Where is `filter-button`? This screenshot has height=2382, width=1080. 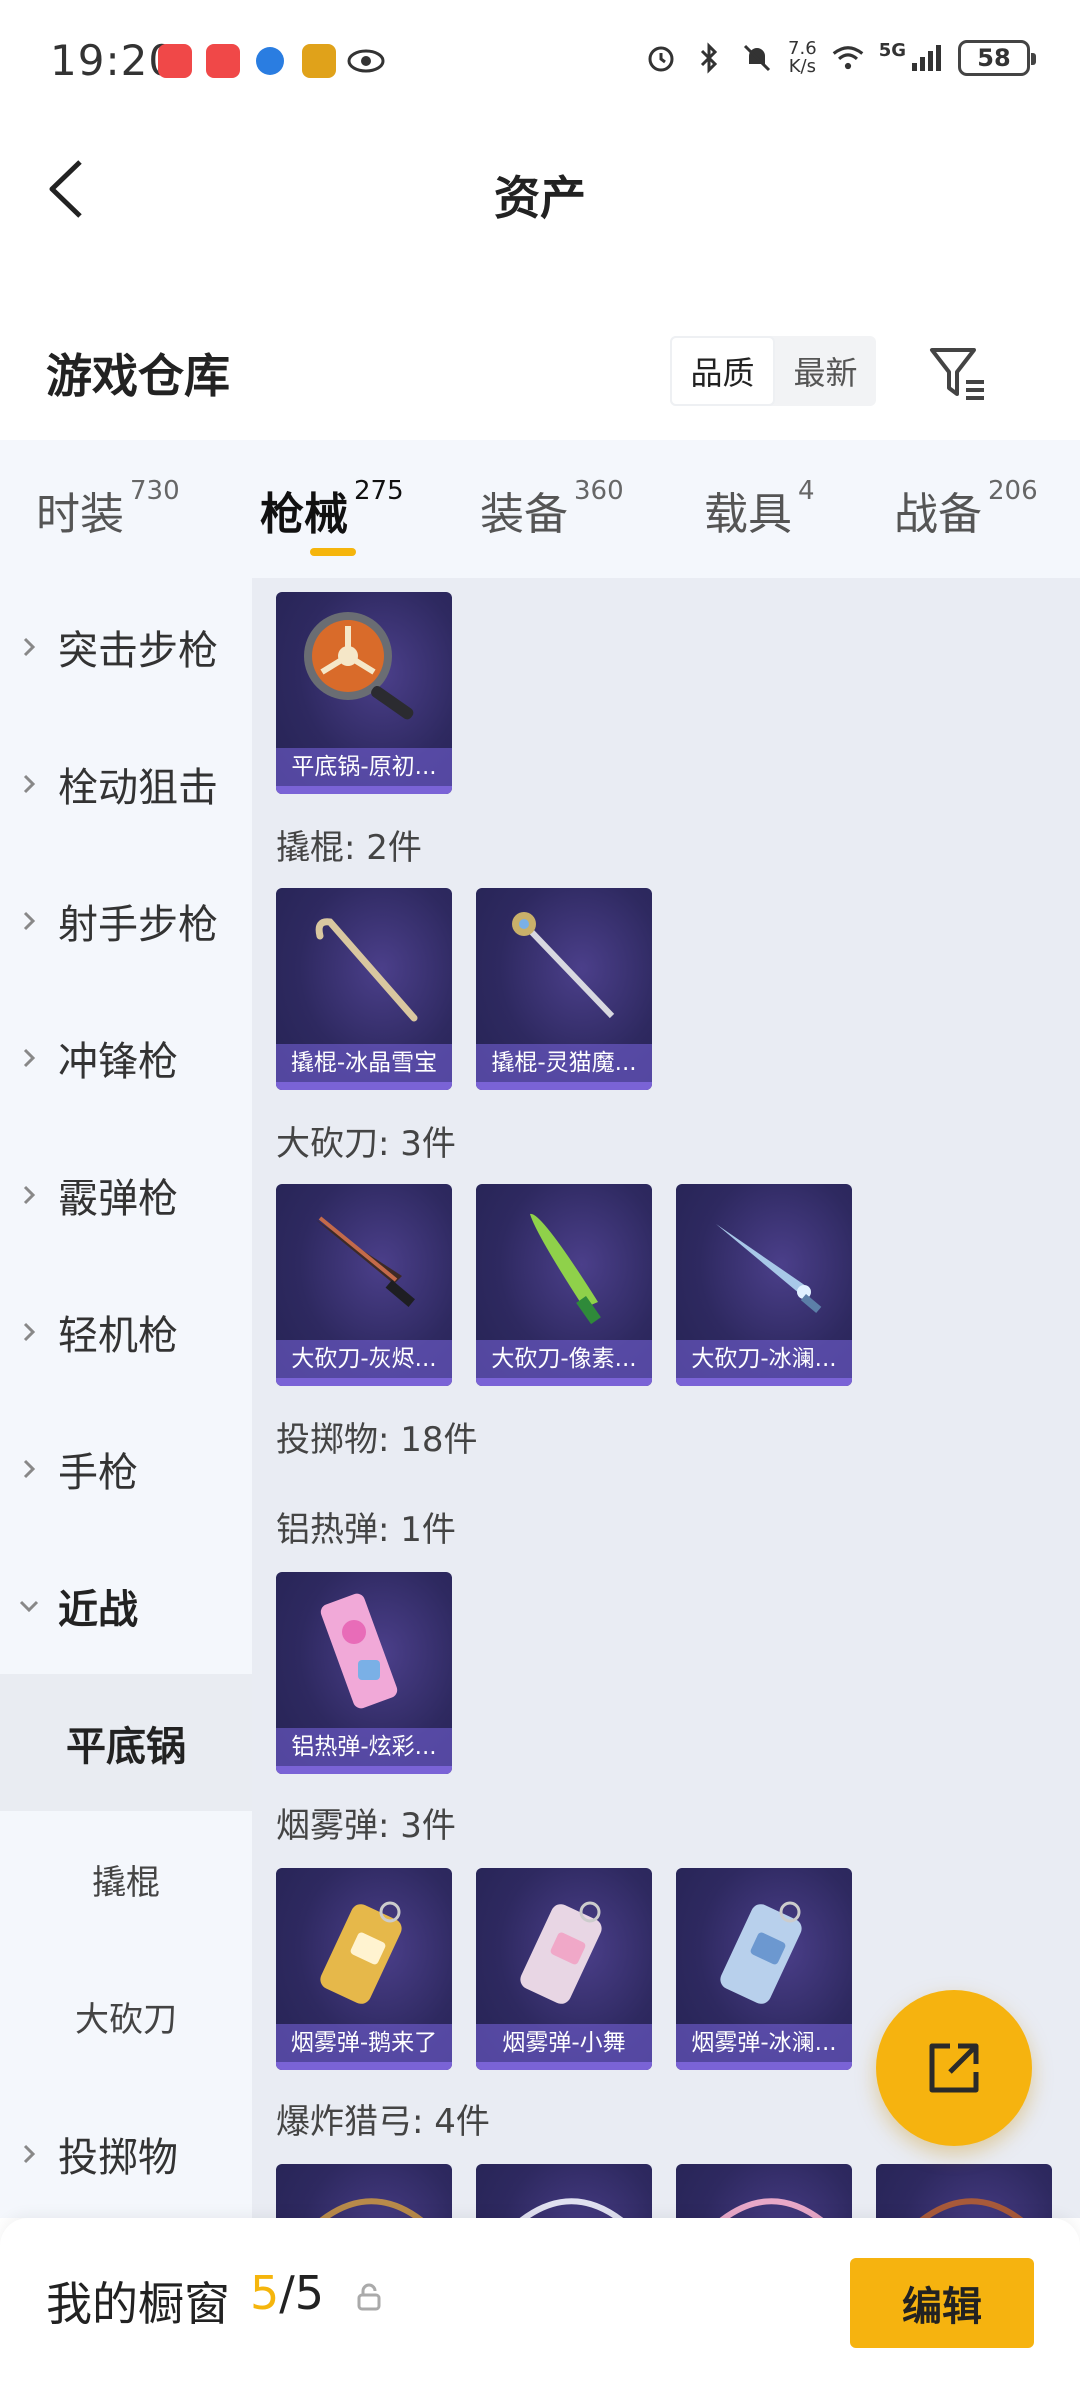
filter-button is located at coordinates (959, 373).